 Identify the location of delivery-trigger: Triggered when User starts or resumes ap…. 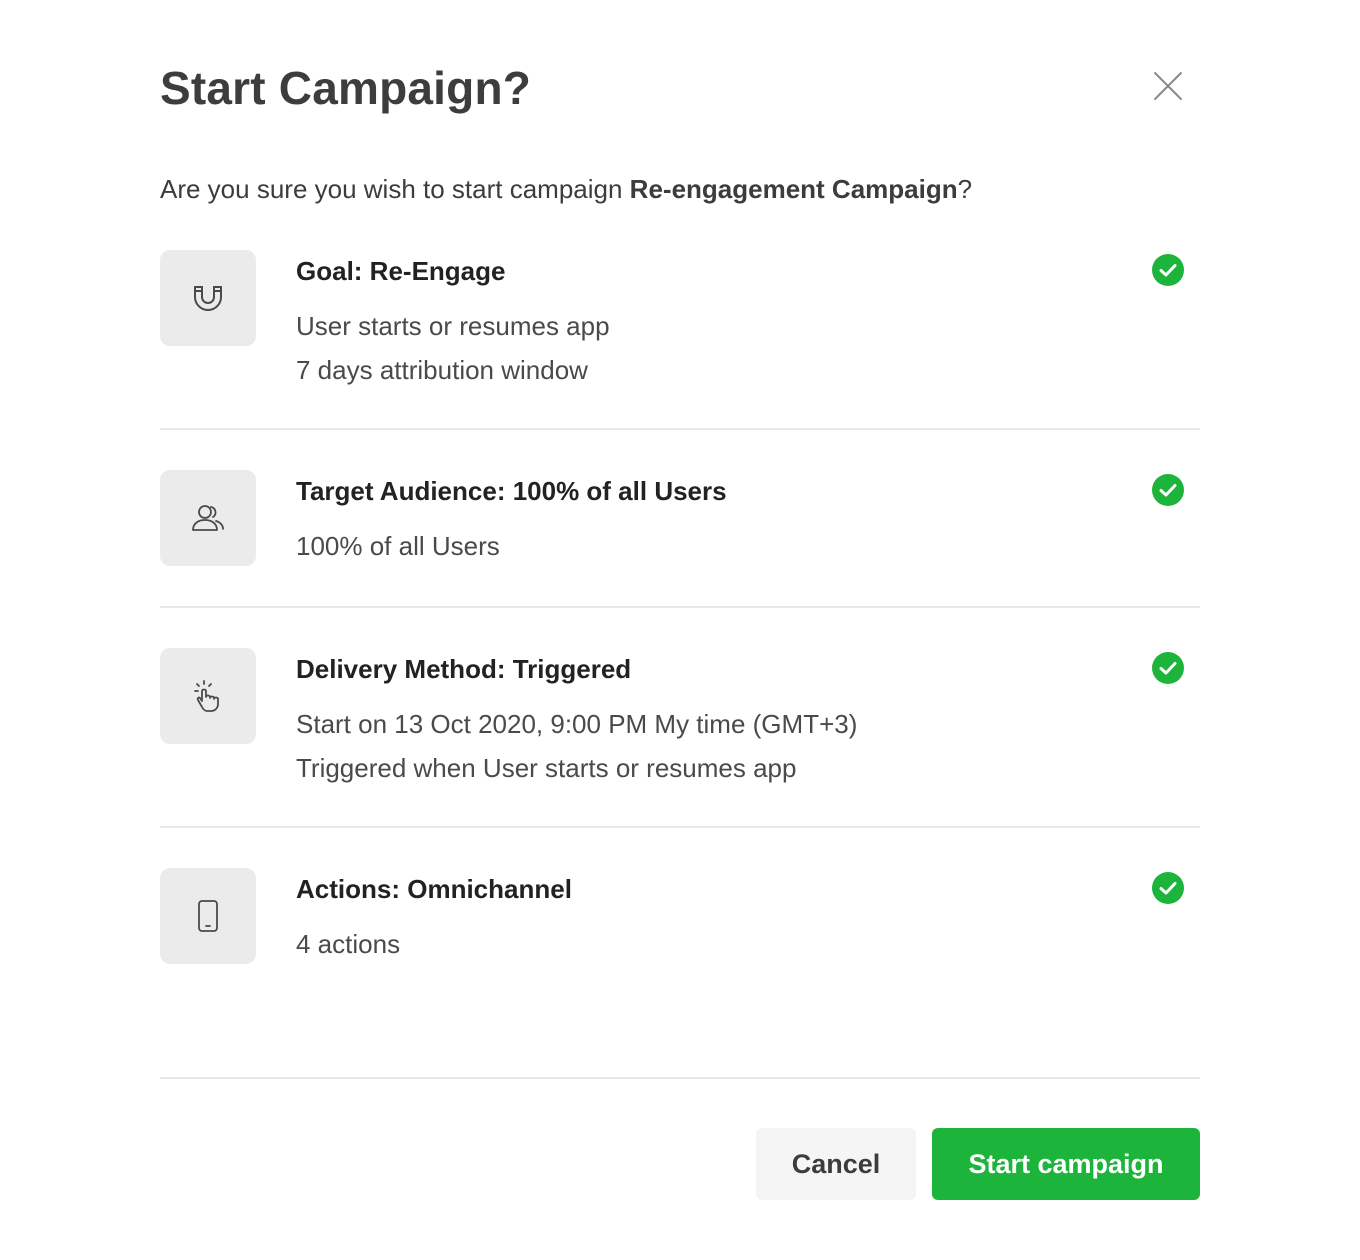
(546, 768).